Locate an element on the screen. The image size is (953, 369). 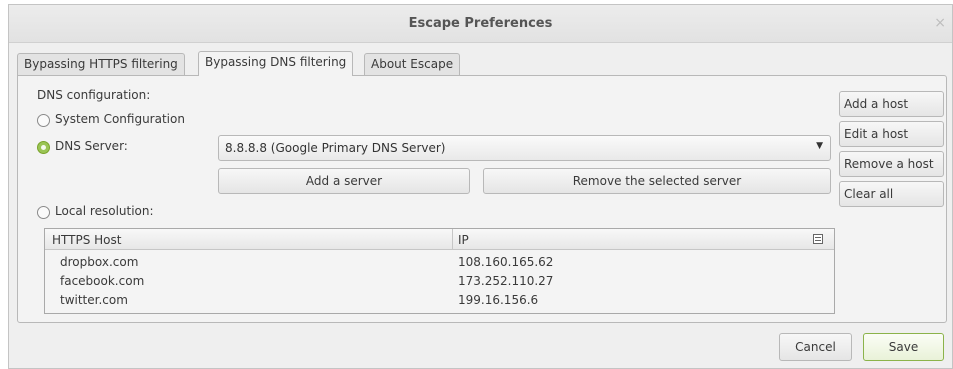
table-row: facebook.com 173.252.110.27 is located at coordinates (439, 280).